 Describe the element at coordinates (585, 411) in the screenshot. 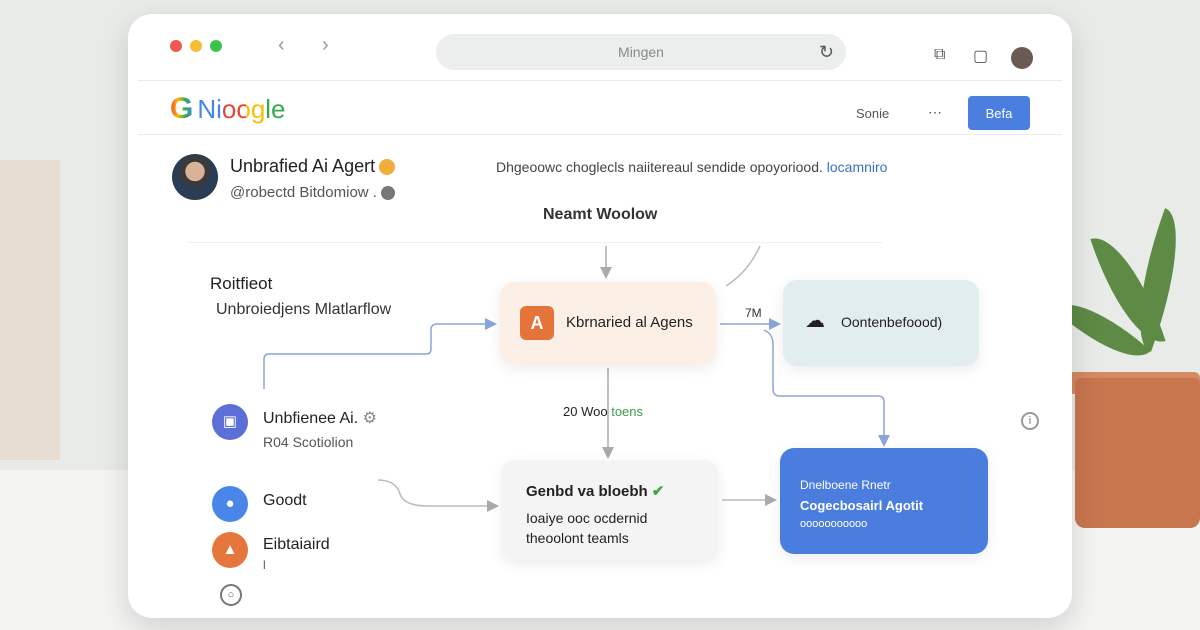

I see `tokens-count: 20 Woo` at that location.